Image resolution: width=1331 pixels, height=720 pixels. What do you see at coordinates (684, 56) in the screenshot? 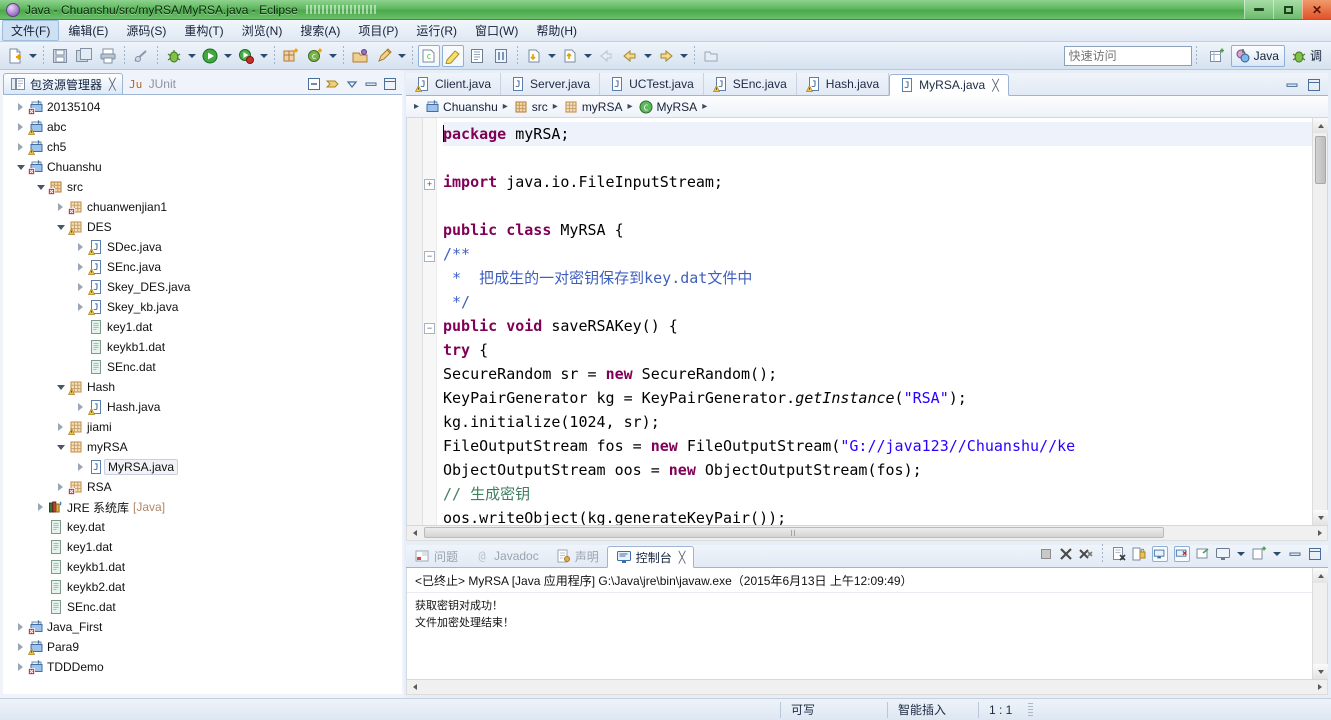
I see `forward-dropdown-arrow` at bounding box center [684, 56].